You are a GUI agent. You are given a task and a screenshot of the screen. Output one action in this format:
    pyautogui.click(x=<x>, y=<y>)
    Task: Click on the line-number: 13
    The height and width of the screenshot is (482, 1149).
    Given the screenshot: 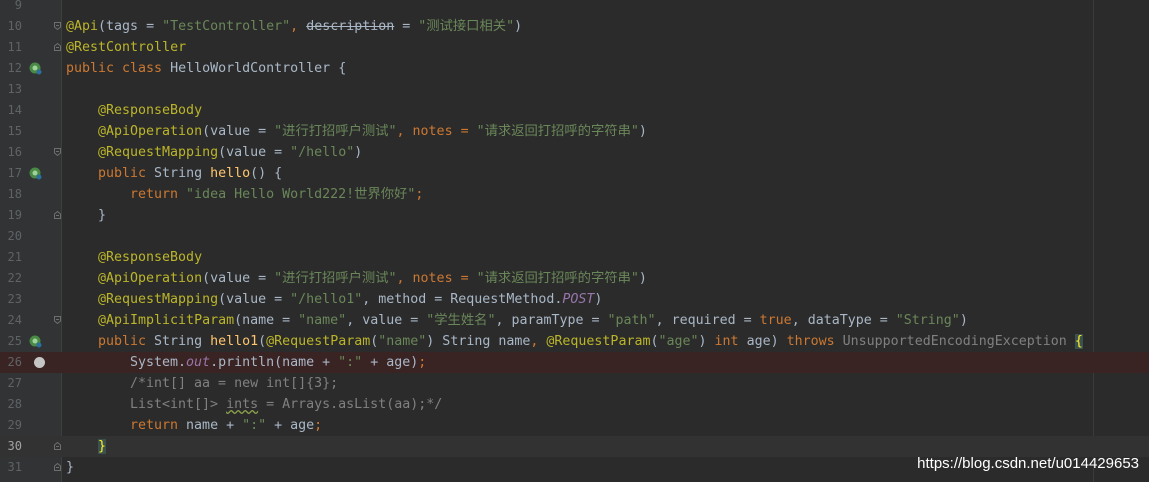 What is the action you would take?
    pyautogui.click(x=14, y=89)
    